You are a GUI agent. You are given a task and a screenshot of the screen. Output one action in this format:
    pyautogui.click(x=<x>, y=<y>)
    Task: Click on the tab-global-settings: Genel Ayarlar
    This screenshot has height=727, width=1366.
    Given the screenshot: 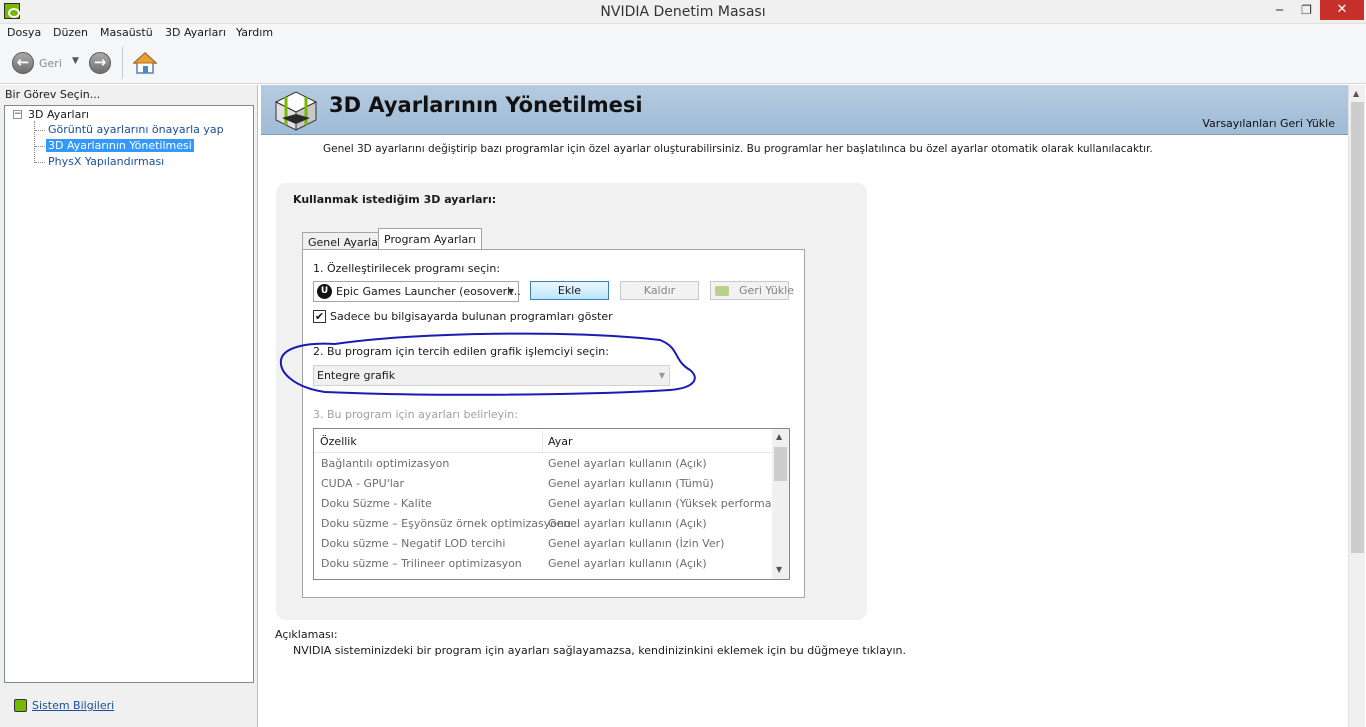 What is the action you would take?
    pyautogui.click(x=345, y=241)
    